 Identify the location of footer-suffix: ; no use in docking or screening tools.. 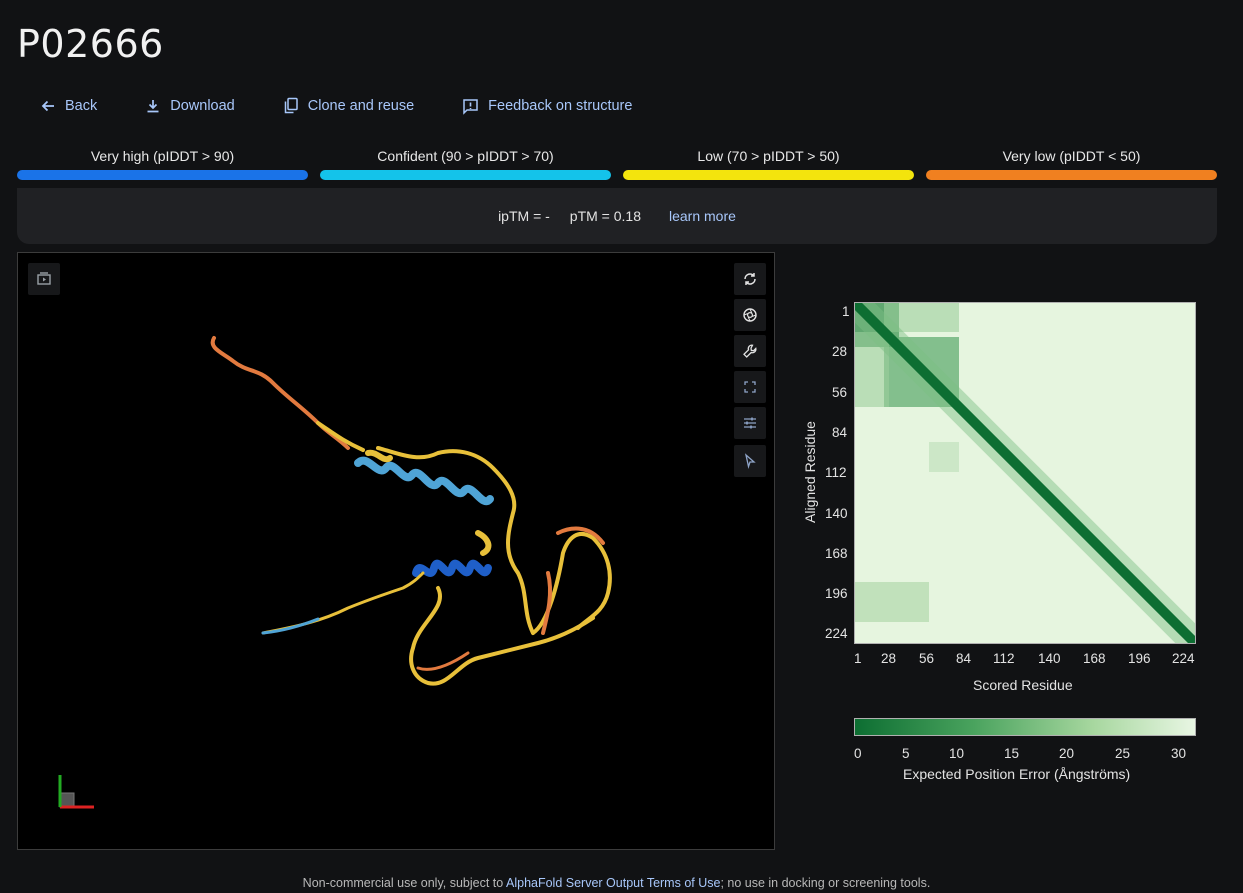
(825, 883).